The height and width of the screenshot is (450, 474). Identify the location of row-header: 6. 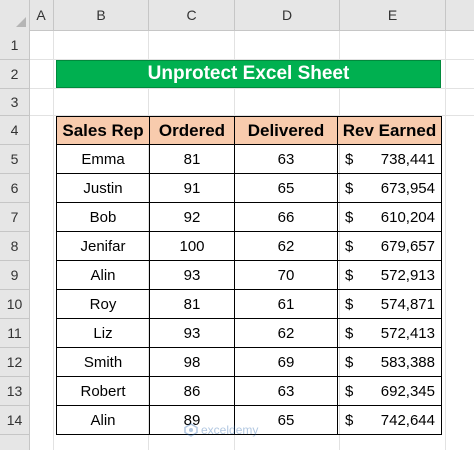
(14, 188).